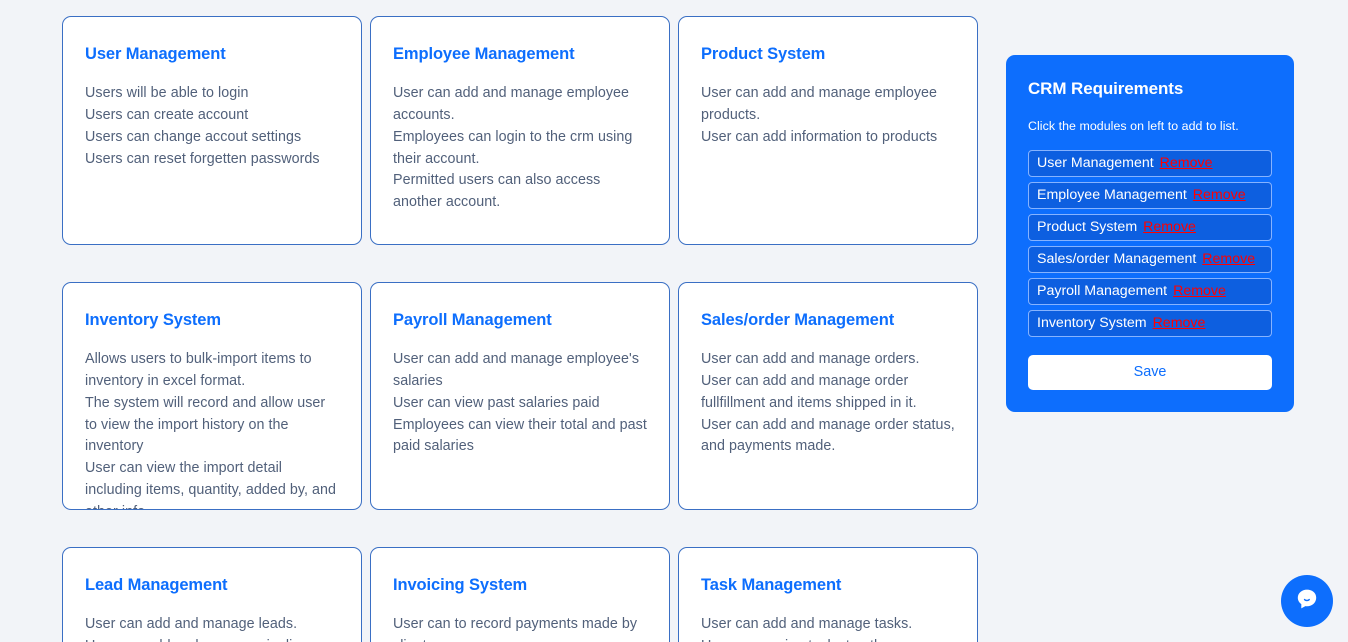 The image size is (1348, 642). Describe the element at coordinates (771, 585) in the screenshot. I see `module-card-title: Task Management` at that location.